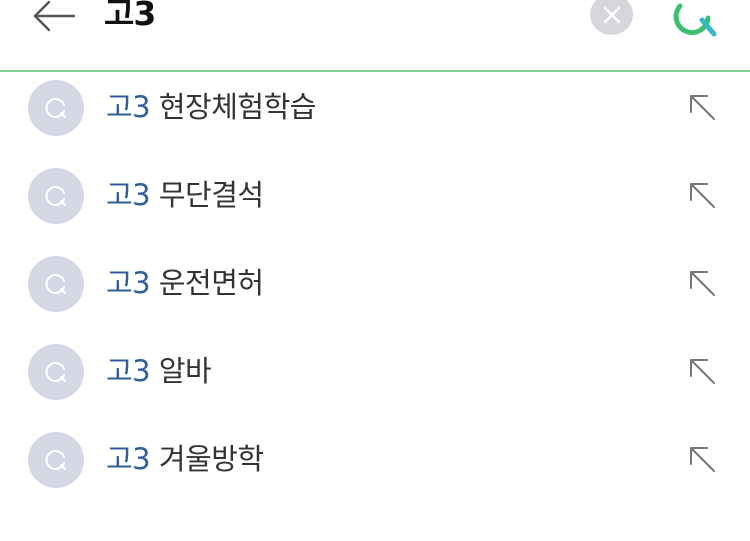  I want to click on suggestion-rest: 겨울방학, so click(211, 459).